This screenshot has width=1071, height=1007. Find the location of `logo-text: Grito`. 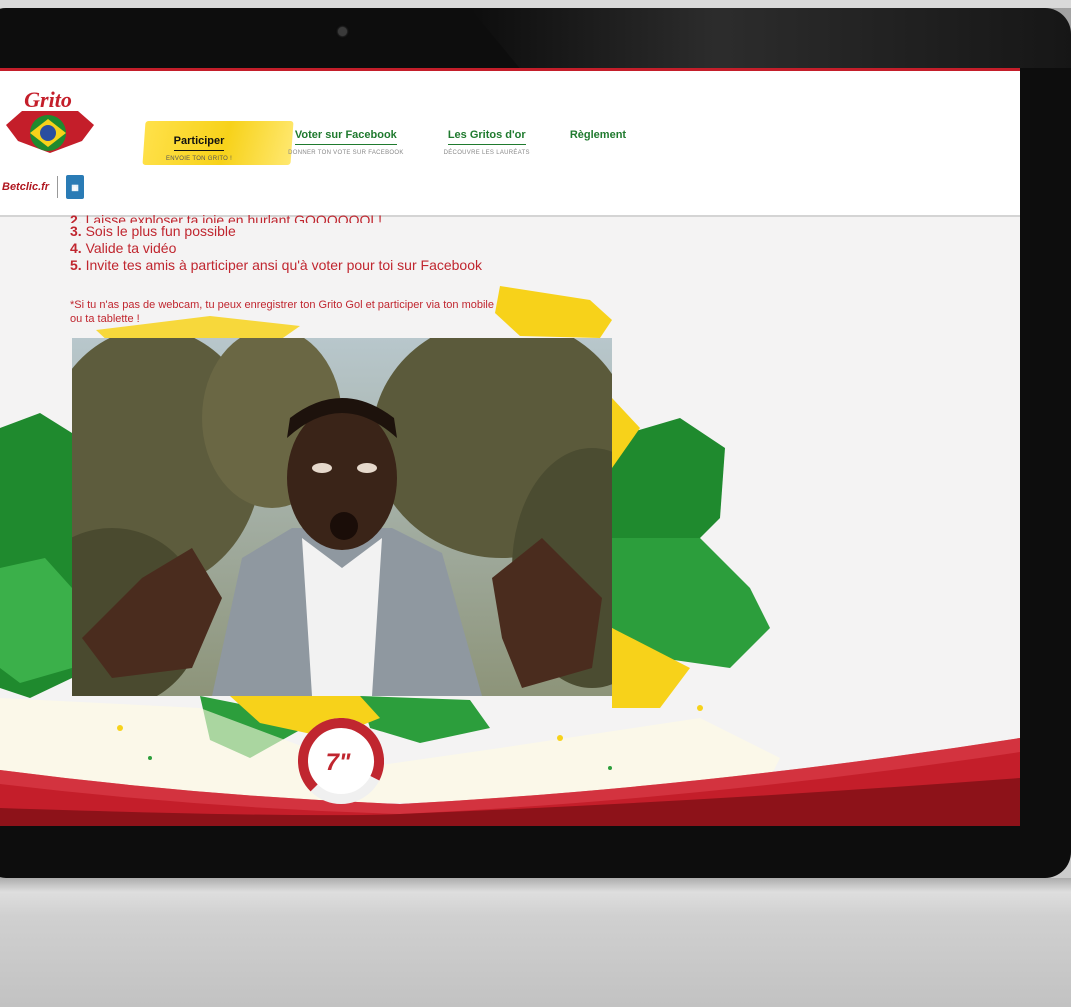

logo-text: Grito is located at coordinates (48, 99).